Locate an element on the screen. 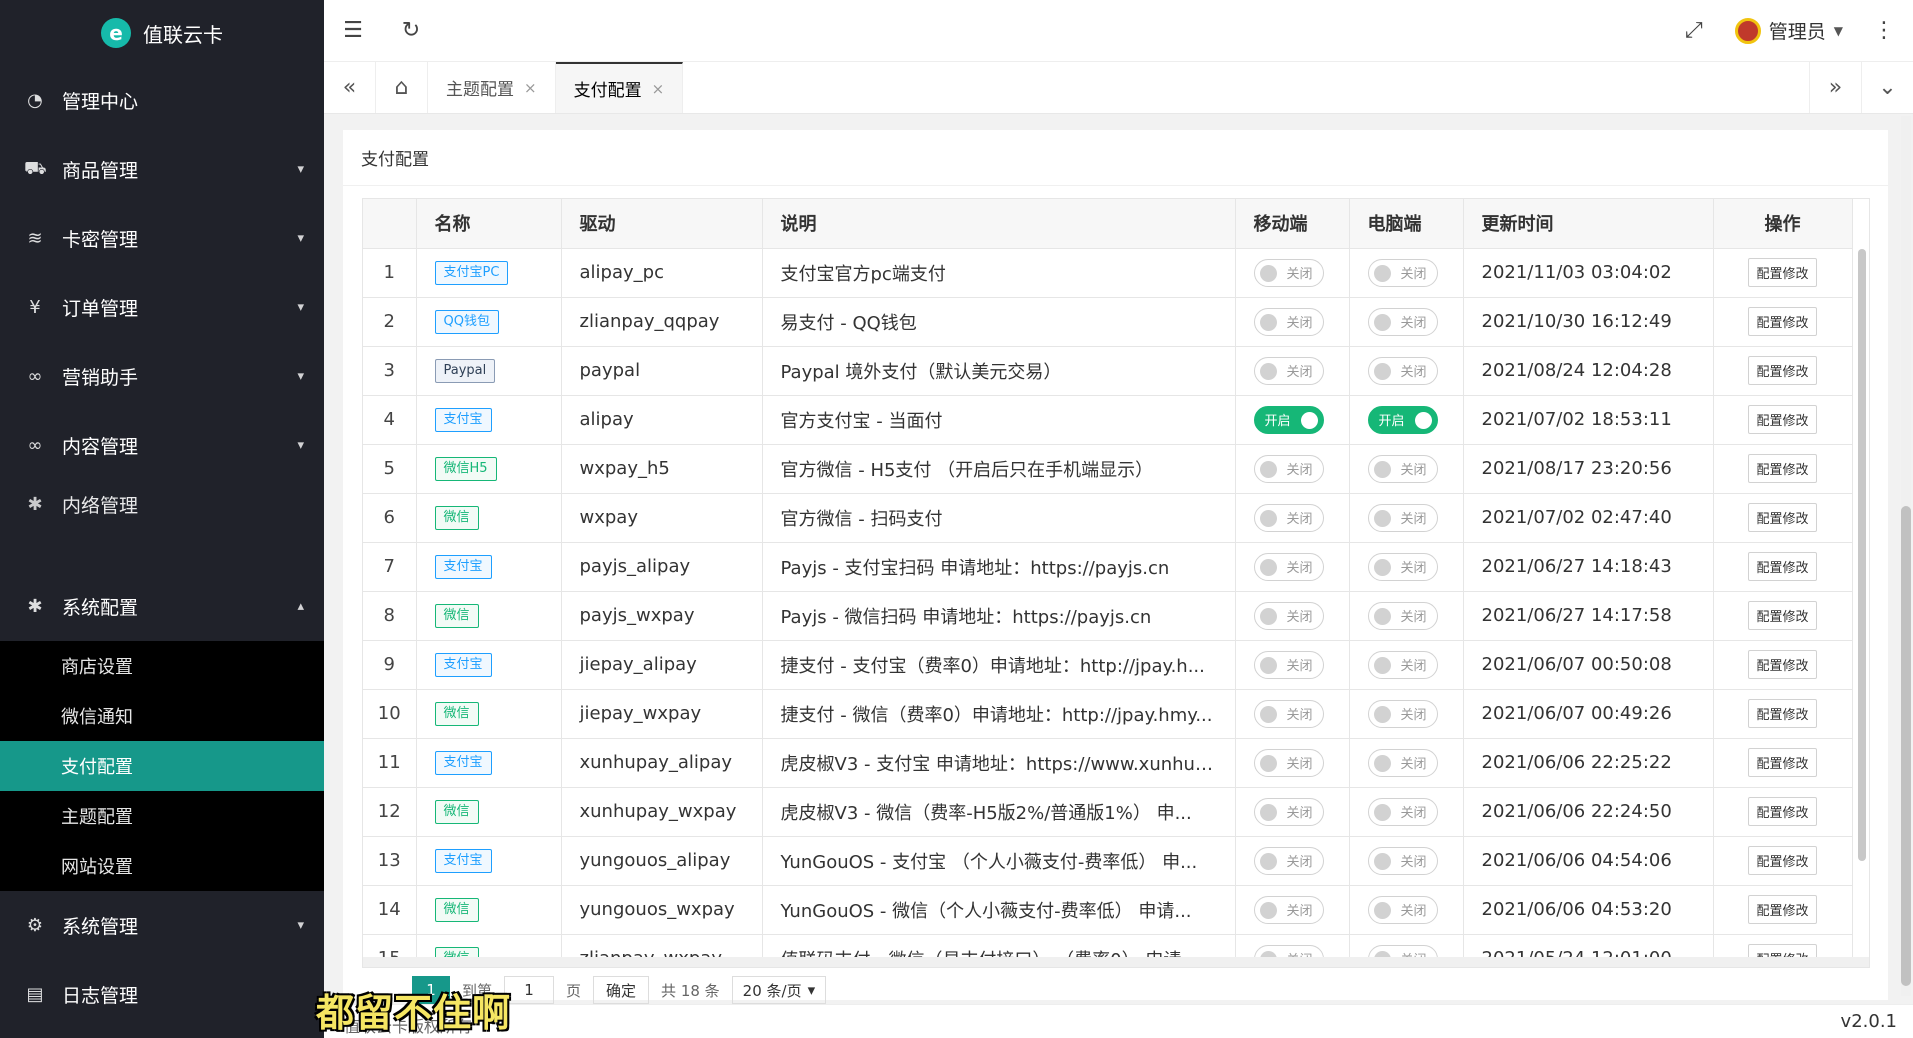 The width and height of the screenshot is (1913, 1038). tabs-prev-icon: « is located at coordinates (350, 87).